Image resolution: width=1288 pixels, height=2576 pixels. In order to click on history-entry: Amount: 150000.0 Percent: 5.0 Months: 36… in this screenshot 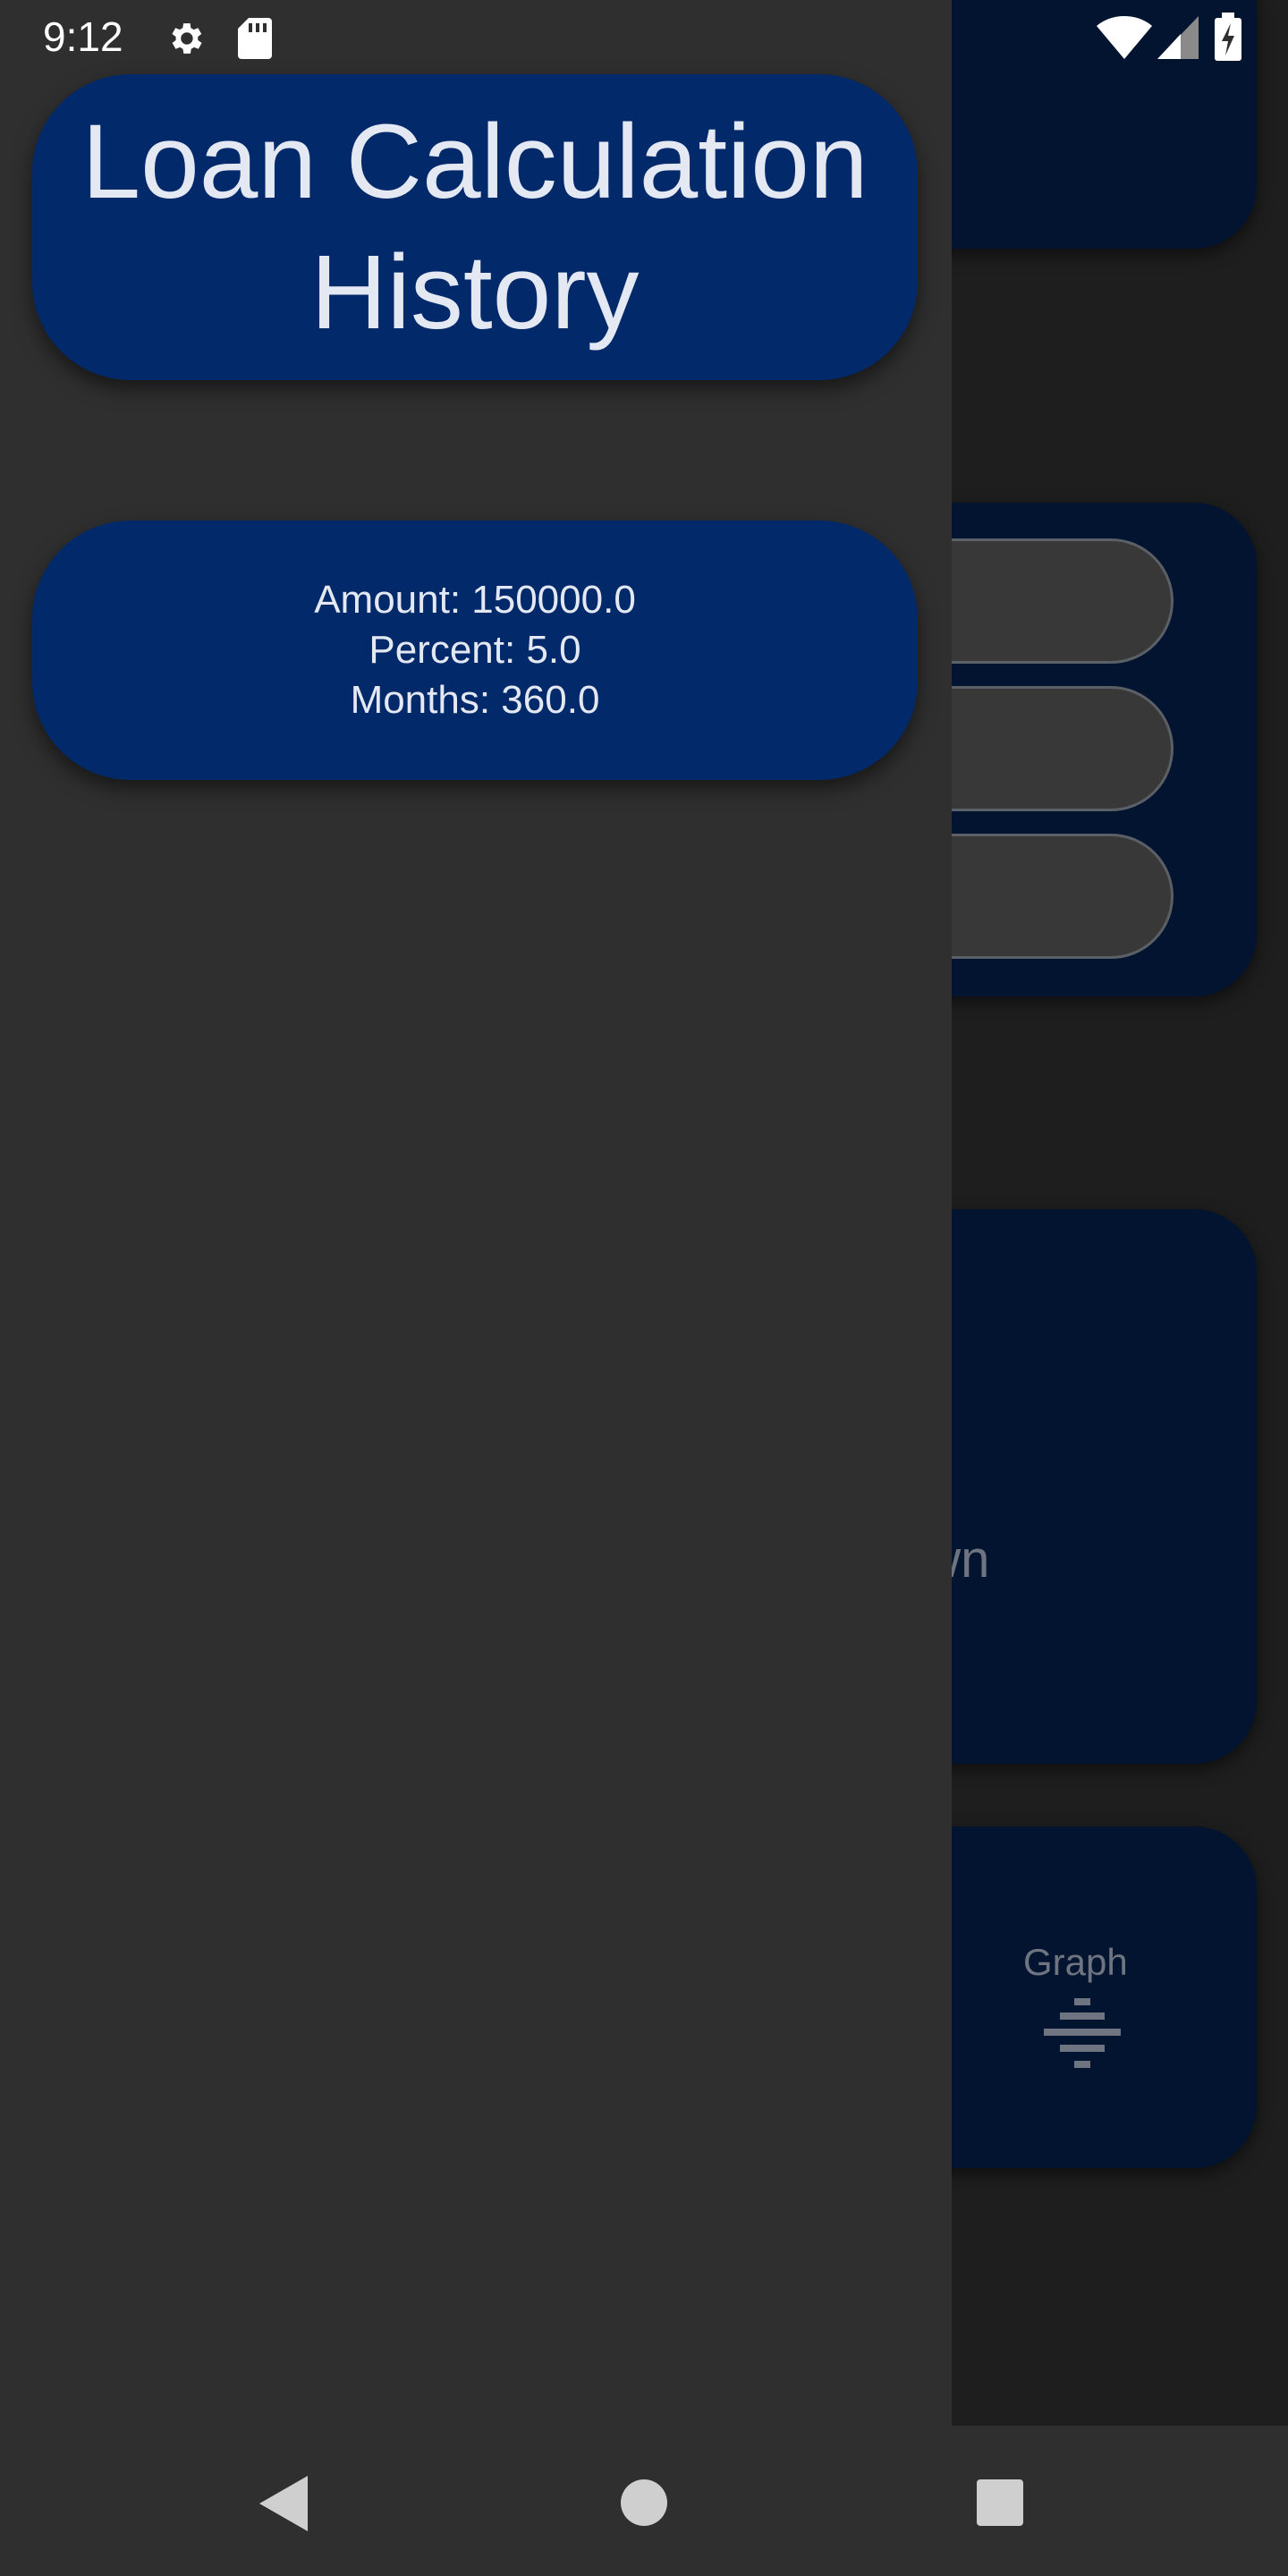, I will do `click(475, 650)`.